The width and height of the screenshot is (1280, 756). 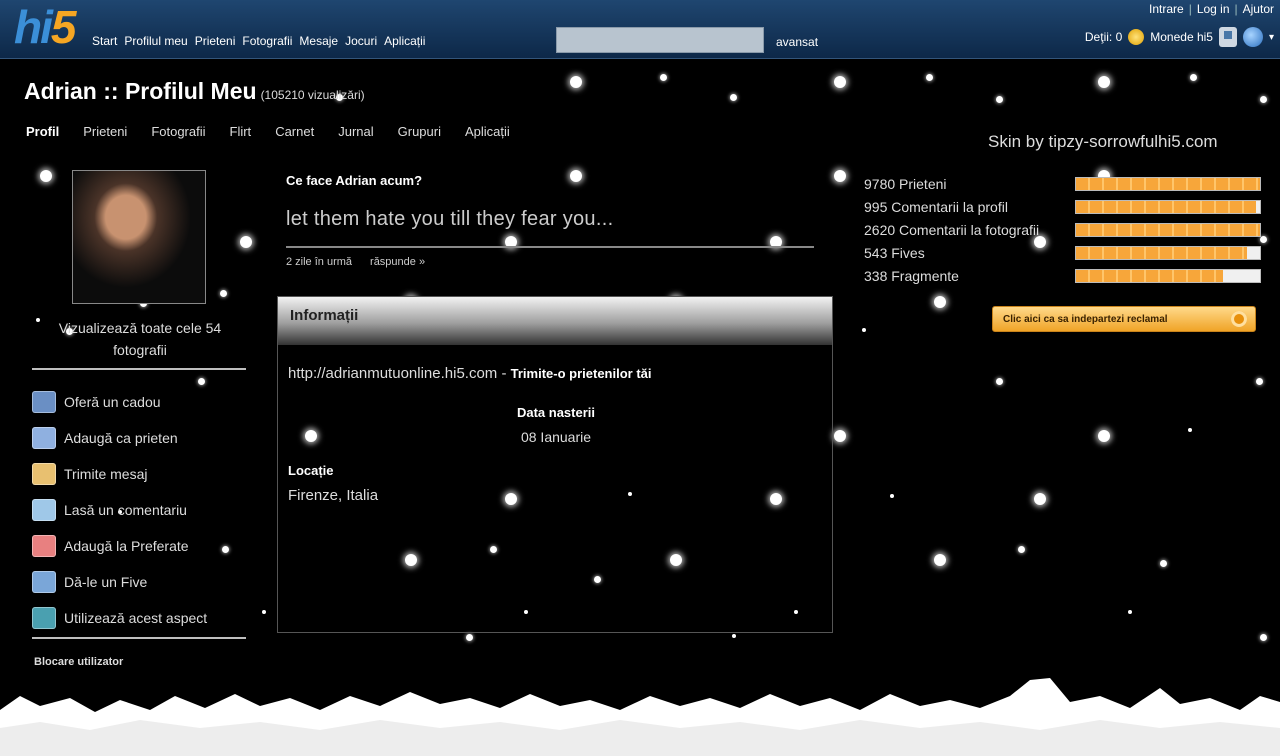 I want to click on coins-link: Monede hi5, so click(x=1181, y=37).